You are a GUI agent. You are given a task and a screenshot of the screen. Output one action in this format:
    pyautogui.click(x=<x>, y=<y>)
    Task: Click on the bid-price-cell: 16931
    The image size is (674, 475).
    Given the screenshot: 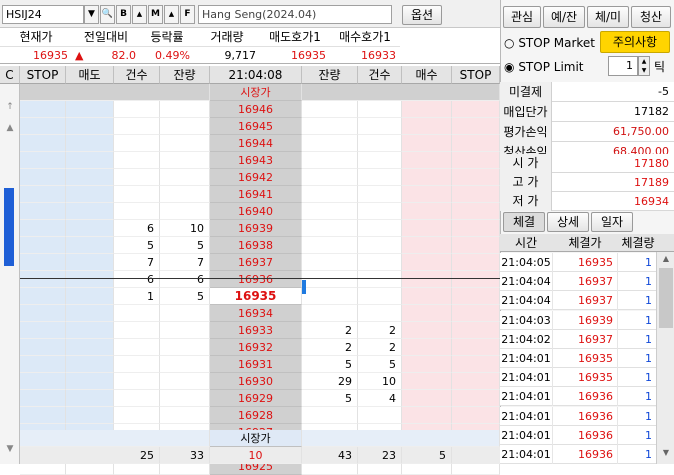 What is the action you would take?
    pyautogui.click(x=256, y=364)
    